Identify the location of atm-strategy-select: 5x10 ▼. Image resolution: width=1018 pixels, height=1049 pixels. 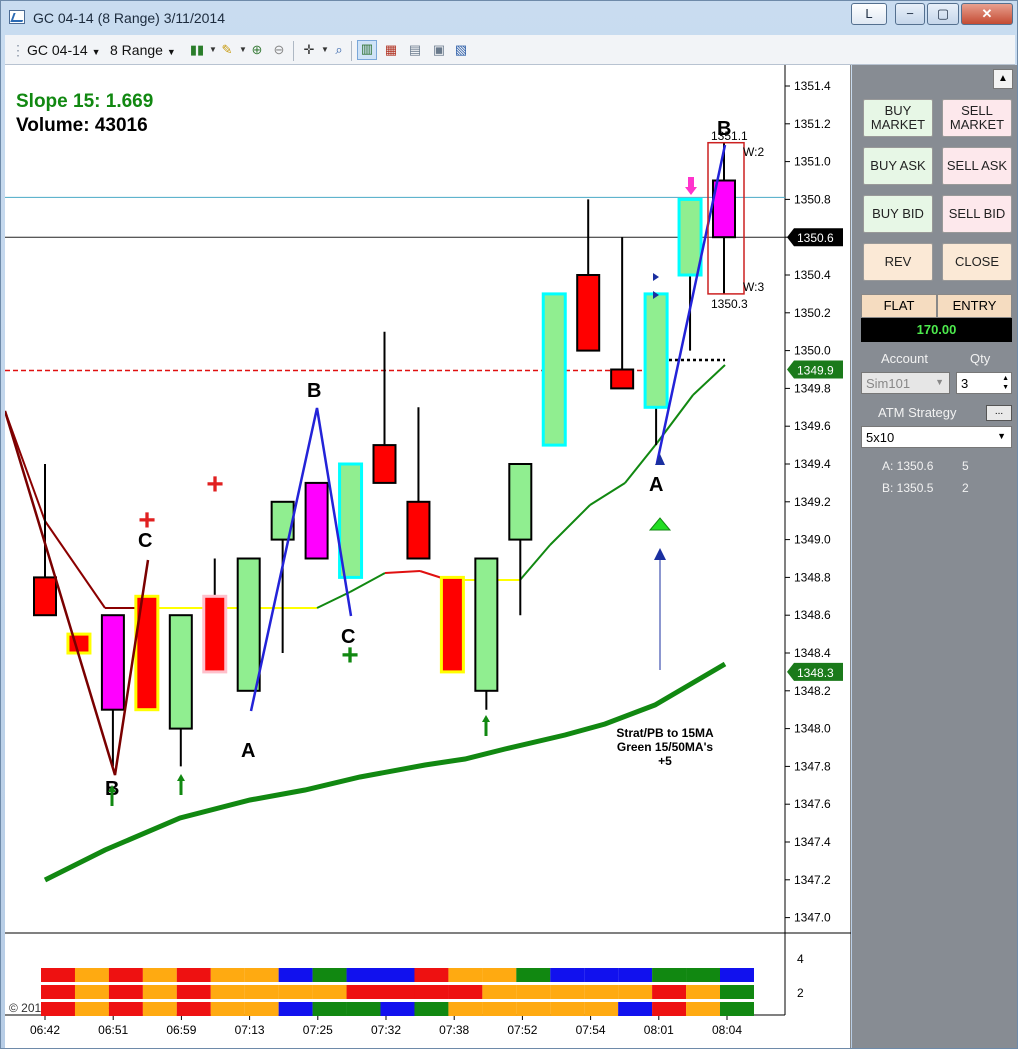
(936, 437).